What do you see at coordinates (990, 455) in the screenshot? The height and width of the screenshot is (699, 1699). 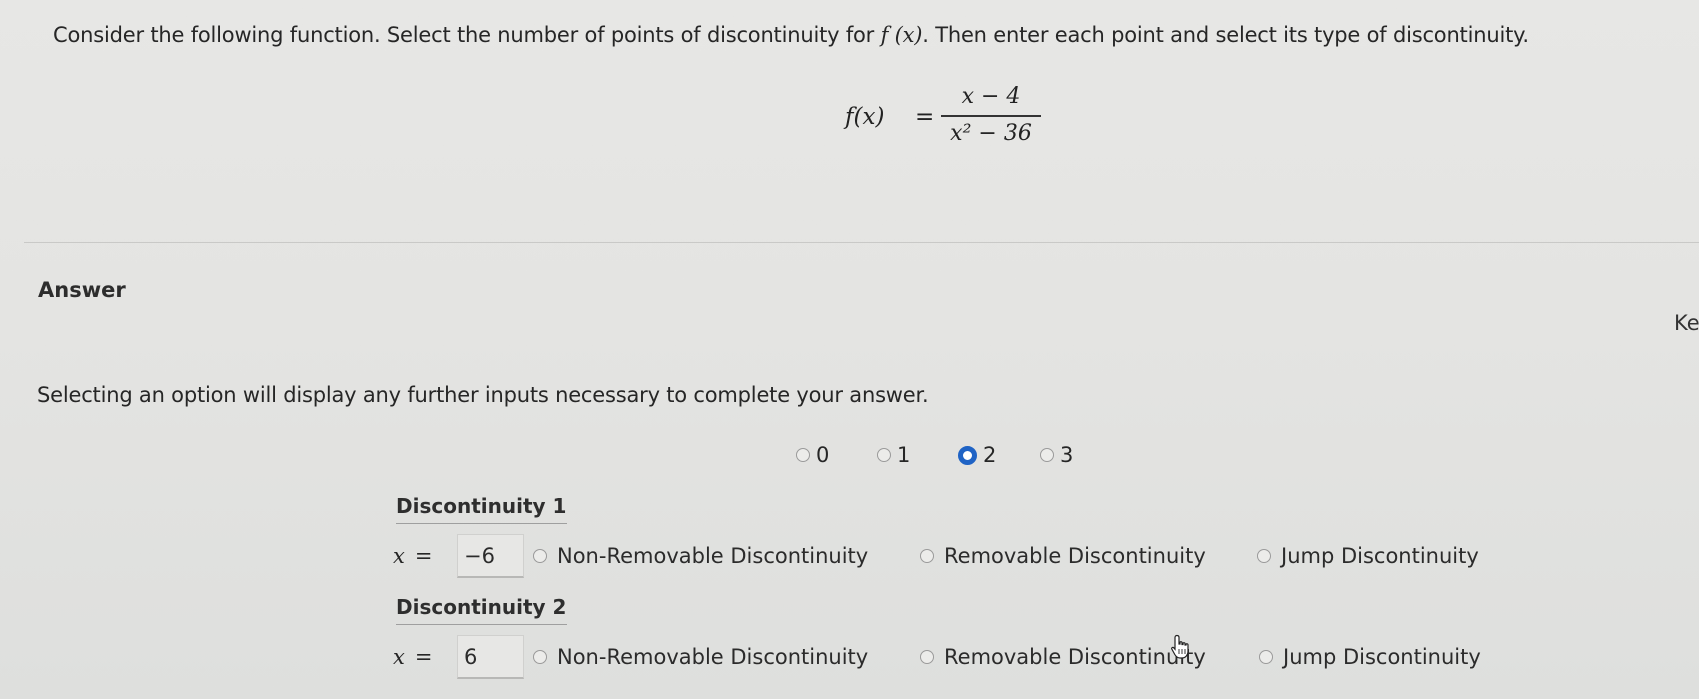 I see `count-option-label: 2` at bounding box center [990, 455].